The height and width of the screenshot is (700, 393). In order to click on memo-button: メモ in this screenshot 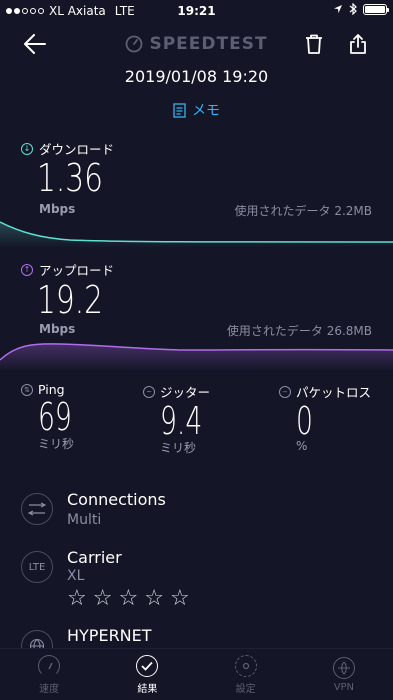, I will do `click(196, 110)`.